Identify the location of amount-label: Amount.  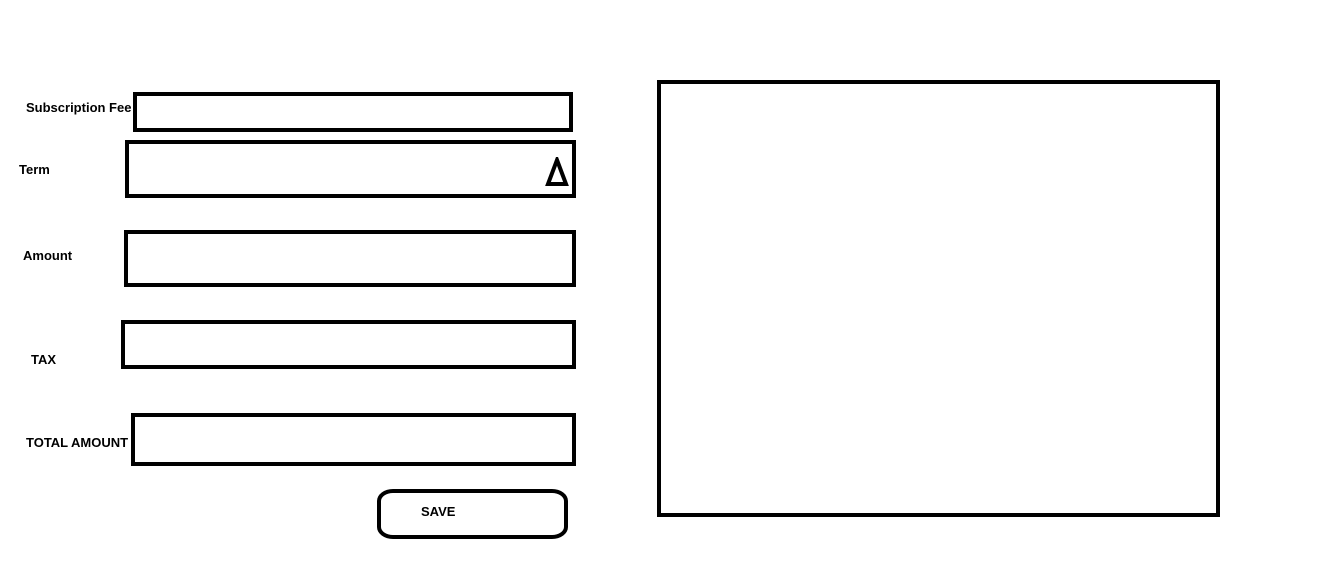
(48, 255).